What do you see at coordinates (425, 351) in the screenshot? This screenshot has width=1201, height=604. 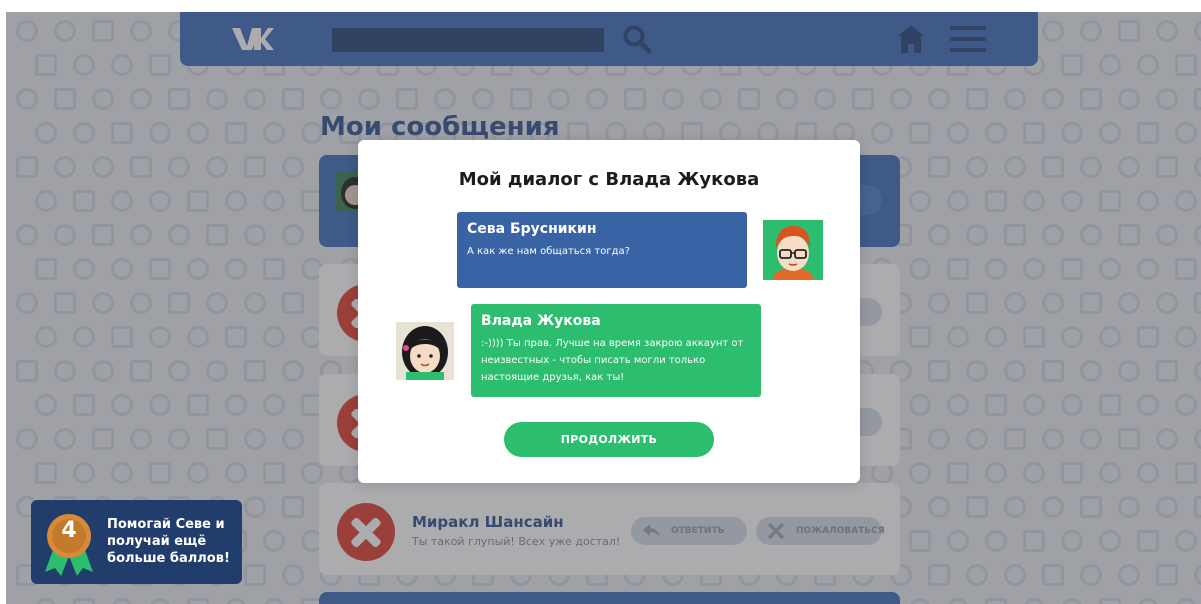 I see `vlada-avatar` at bounding box center [425, 351].